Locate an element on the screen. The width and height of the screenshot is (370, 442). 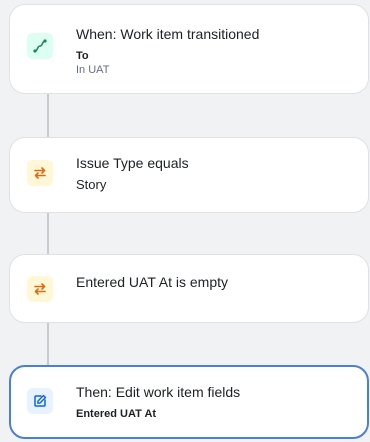
action-title: Then: Edit work item fields is located at coordinates (158, 392).